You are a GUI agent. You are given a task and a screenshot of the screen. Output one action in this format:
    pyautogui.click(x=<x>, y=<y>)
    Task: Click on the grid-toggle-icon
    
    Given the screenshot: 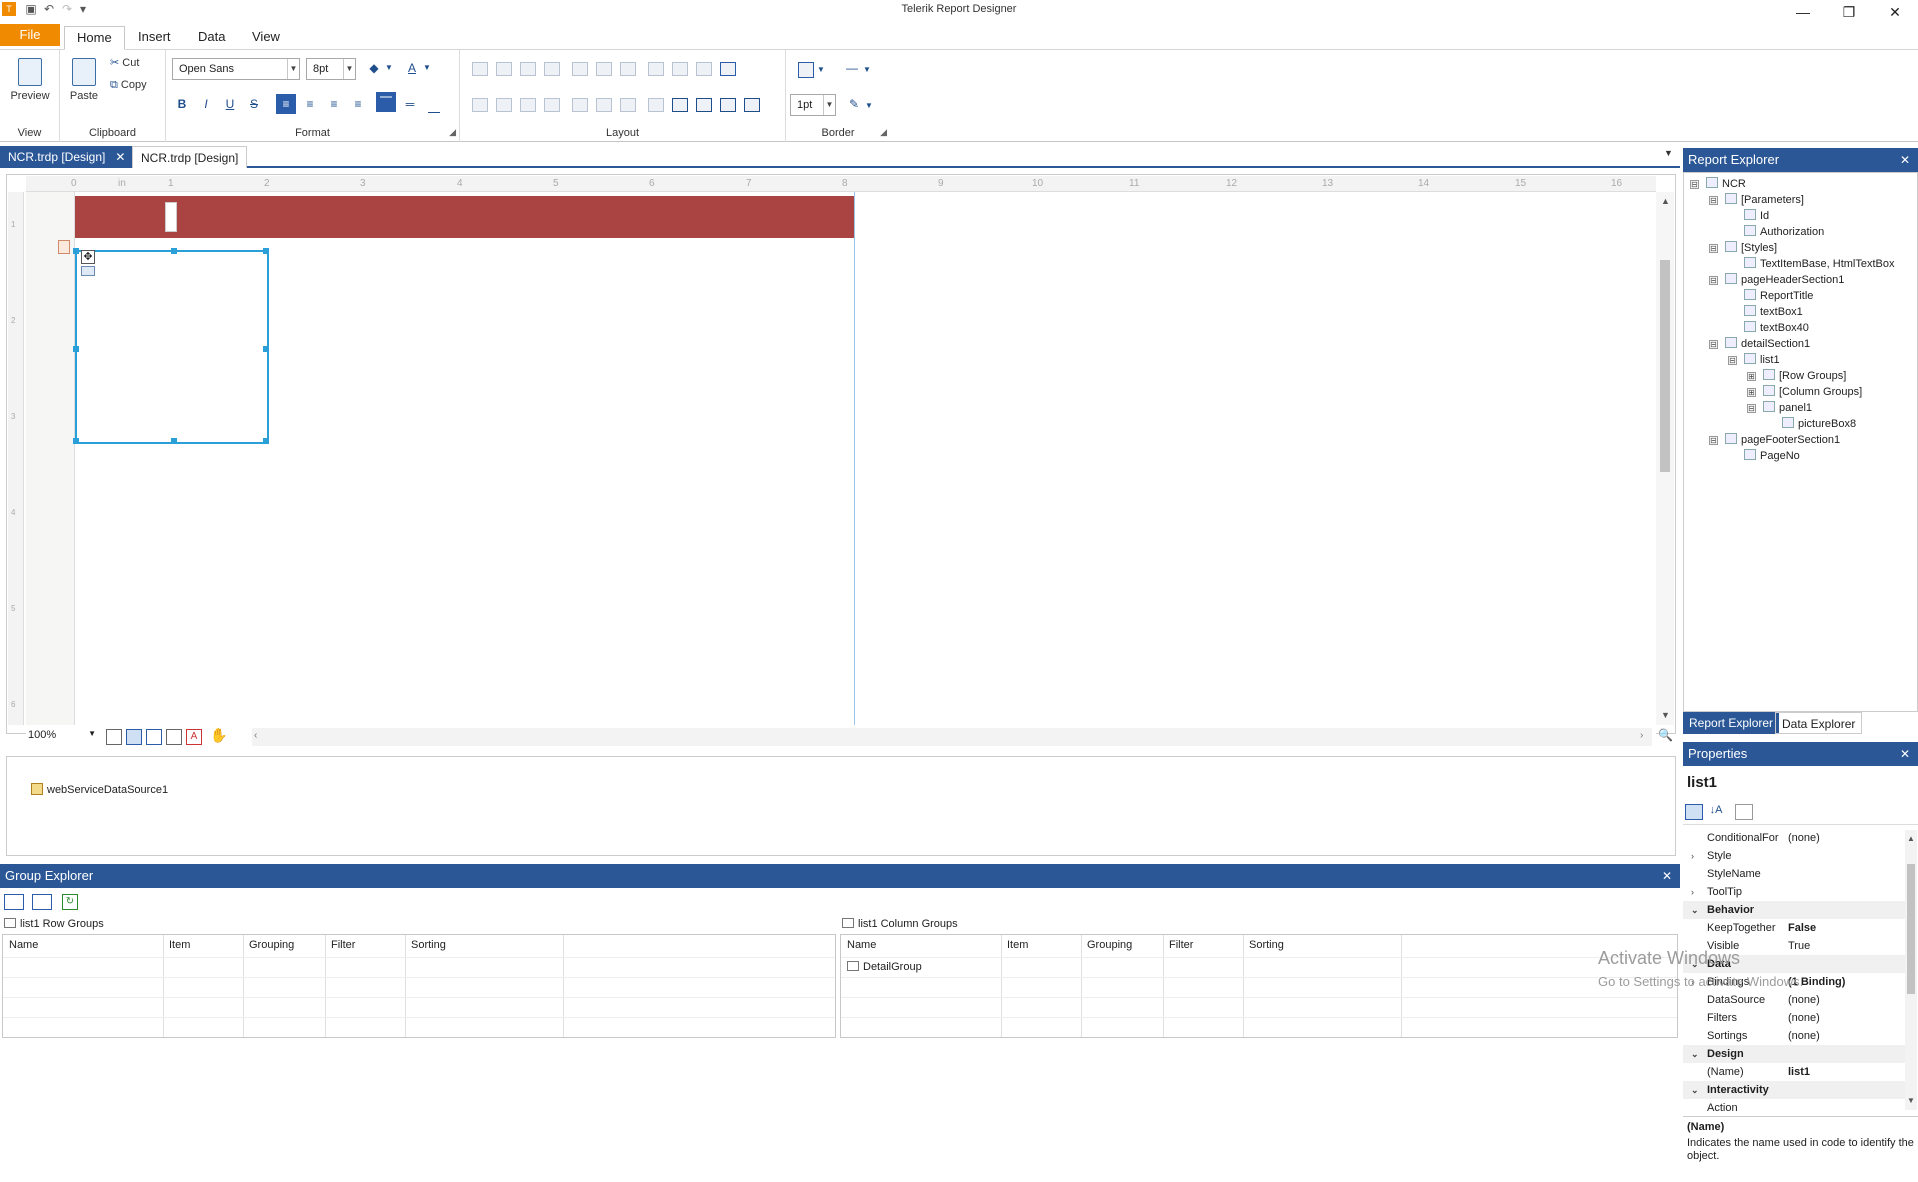 What is the action you would take?
    pyautogui.click(x=114, y=737)
    